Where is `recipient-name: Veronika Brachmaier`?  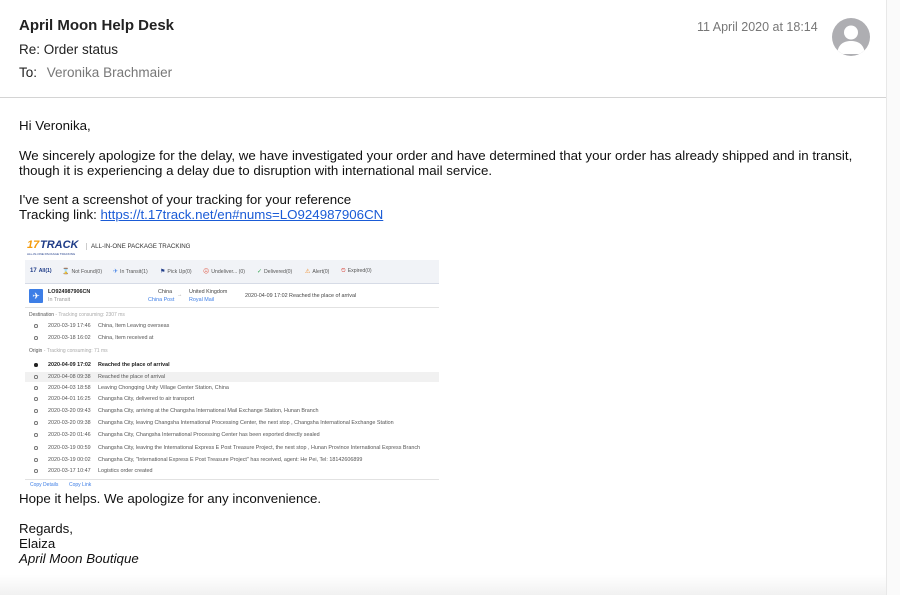
recipient-name: Veronika Brachmaier is located at coordinates (109, 72).